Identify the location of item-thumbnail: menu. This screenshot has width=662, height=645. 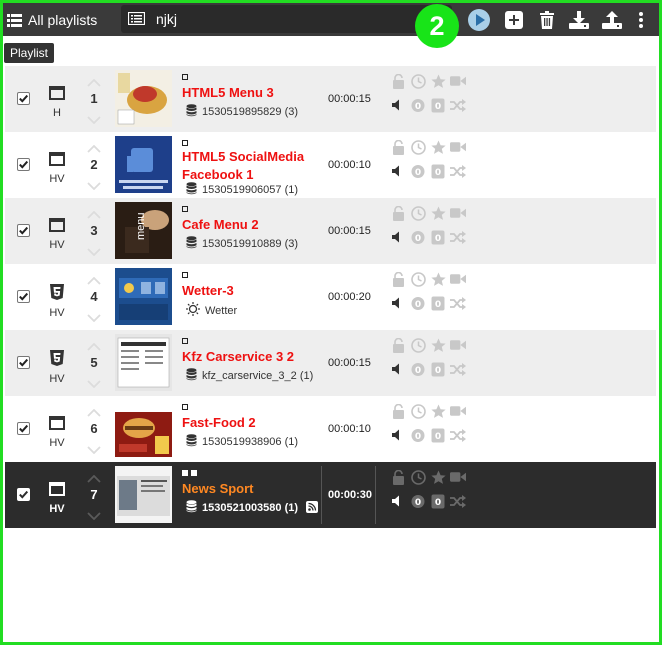
(143, 230).